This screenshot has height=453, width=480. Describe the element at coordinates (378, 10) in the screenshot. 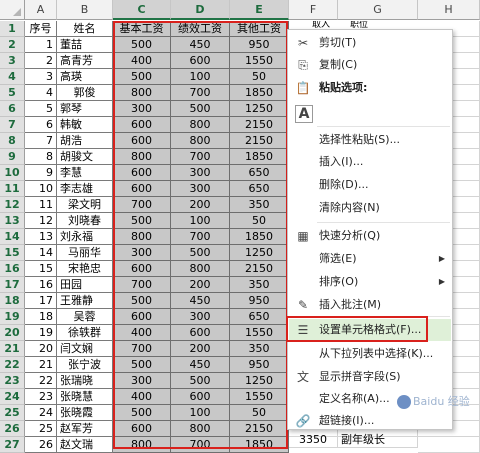

I see `column-header-g: G` at that location.